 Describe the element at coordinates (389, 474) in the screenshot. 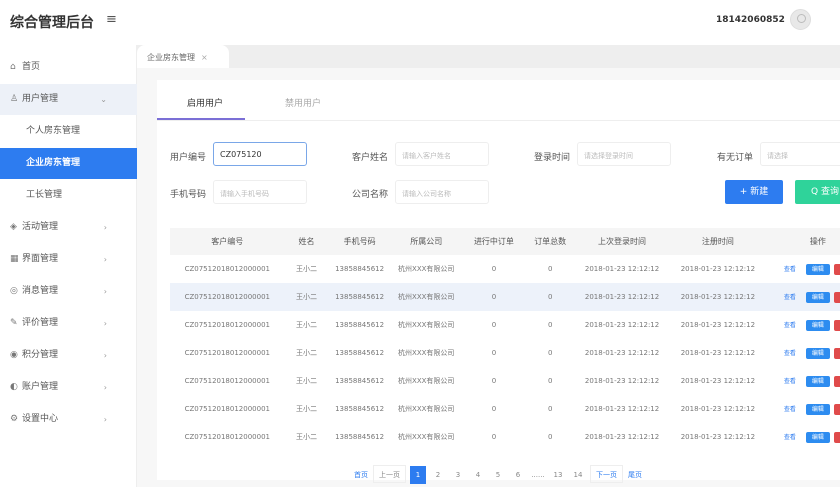

I see `prev-page-button: 上一页` at that location.